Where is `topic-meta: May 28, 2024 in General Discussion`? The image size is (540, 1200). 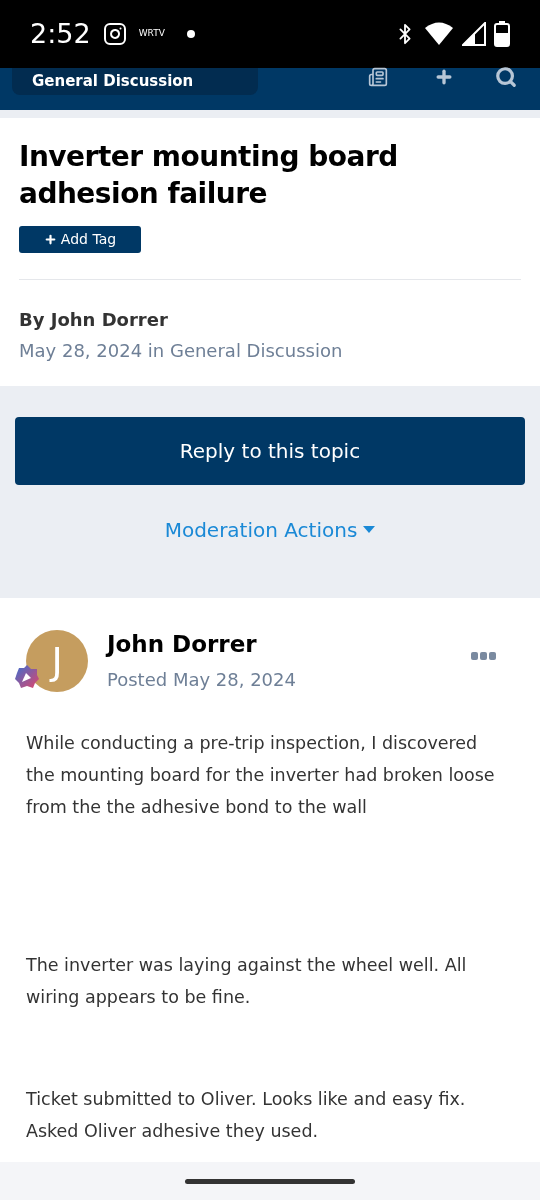
topic-meta: May 28, 2024 in General Discussion is located at coordinates (181, 351).